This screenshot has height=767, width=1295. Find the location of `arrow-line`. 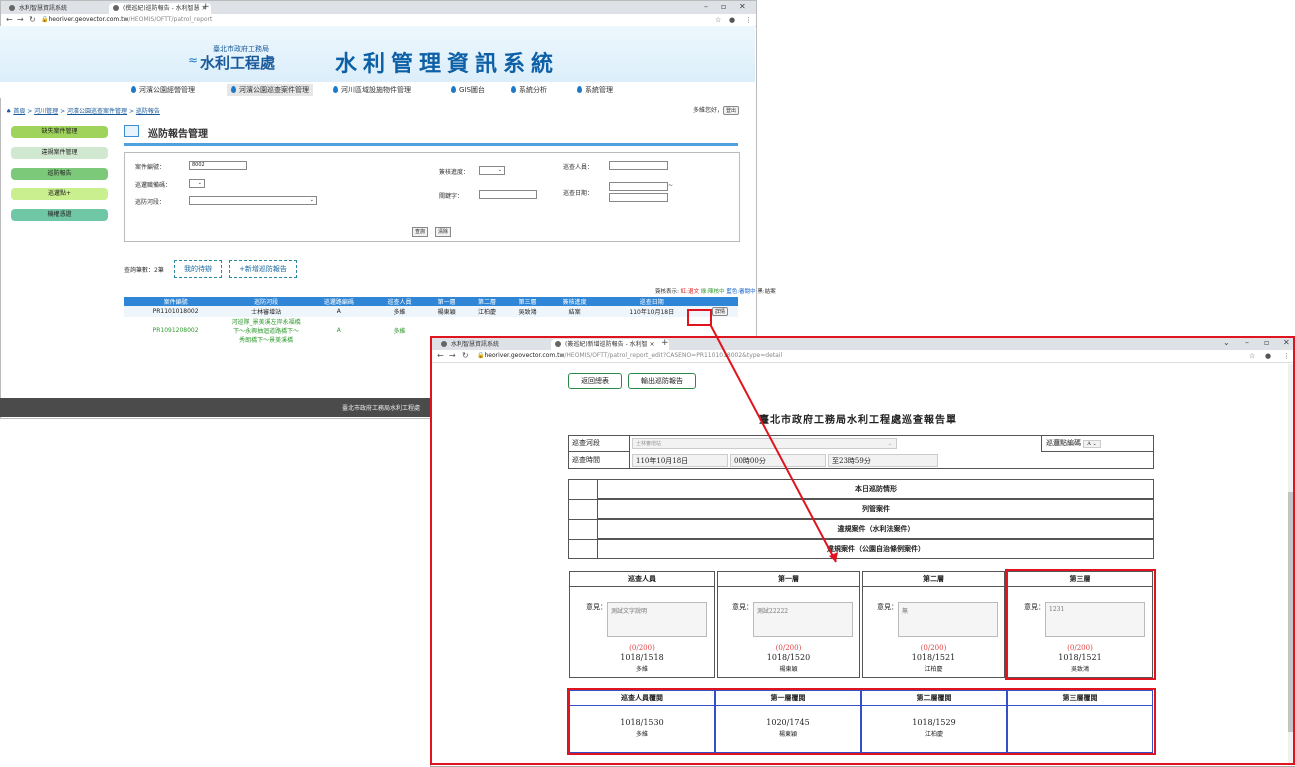

arrow-line is located at coordinates (773, 443).